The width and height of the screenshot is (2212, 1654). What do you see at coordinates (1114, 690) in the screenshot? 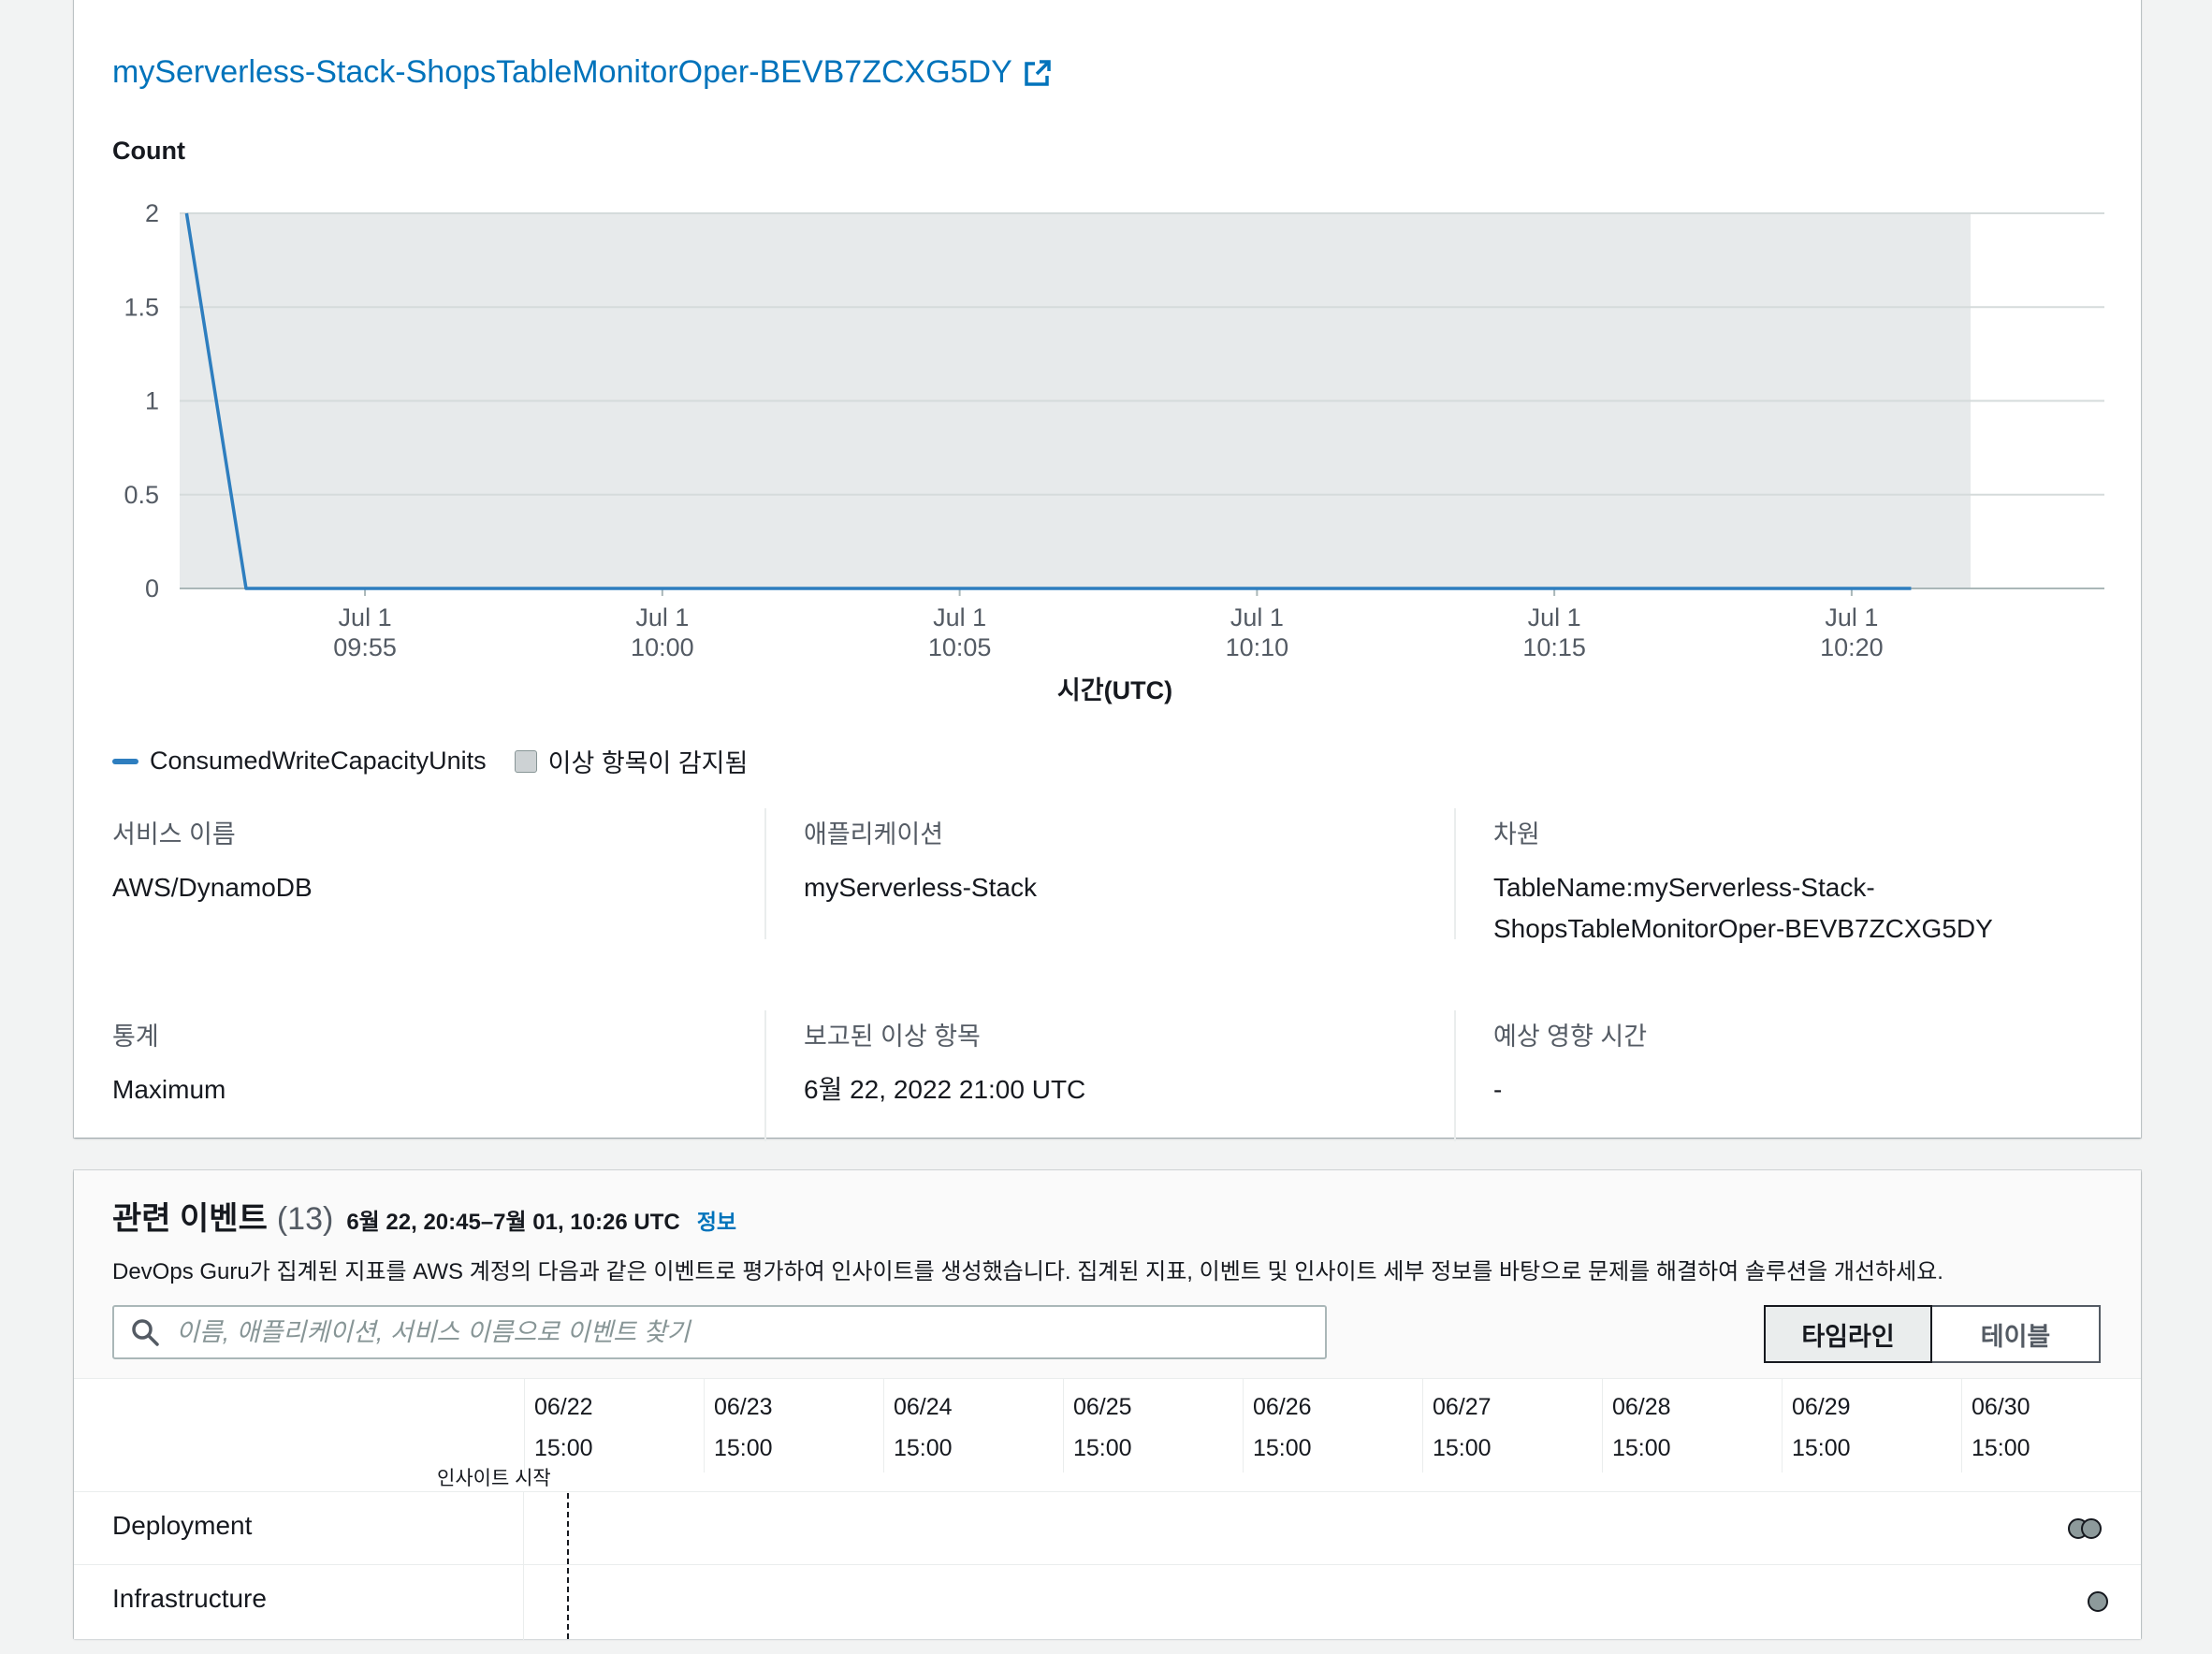
I see `chart-x-axis-label: 시간(UTC)` at bounding box center [1114, 690].